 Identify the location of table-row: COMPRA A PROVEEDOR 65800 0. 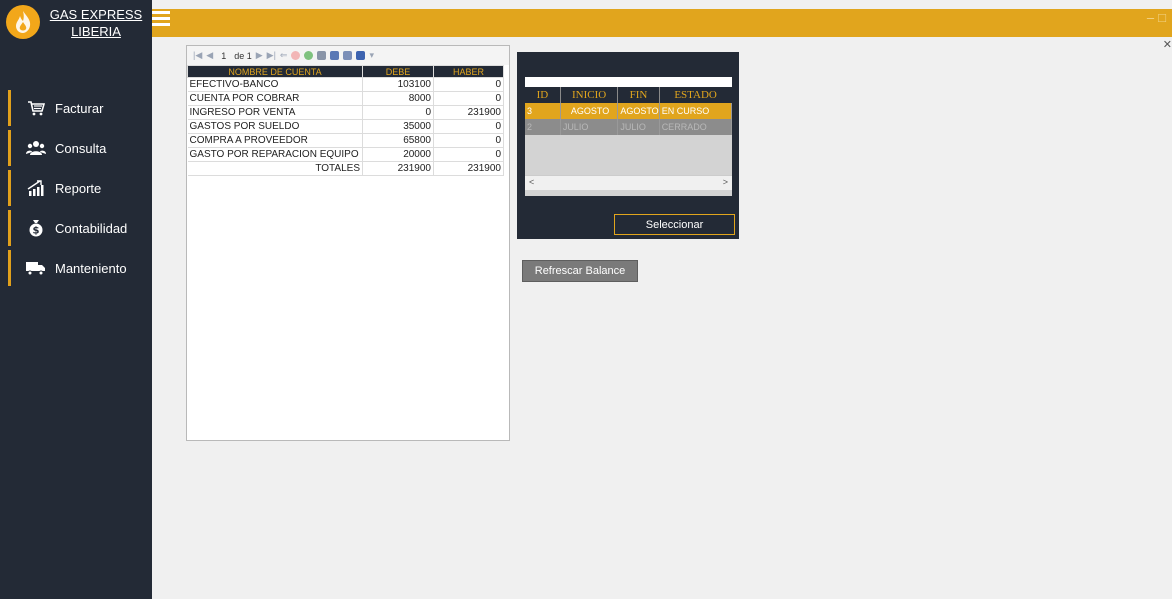
(345, 140).